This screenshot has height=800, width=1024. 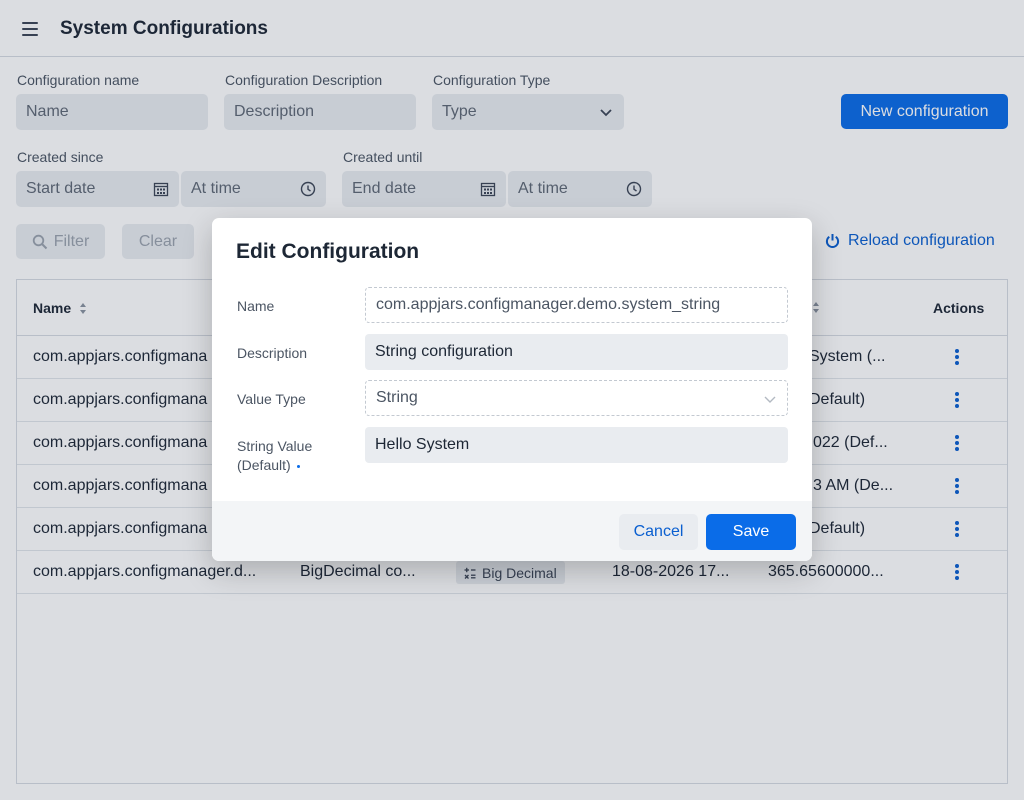 What do you see at coordinates (397, 397) in the screenshot?
I see `value-type-value: String` at bounding box center [397, 397].